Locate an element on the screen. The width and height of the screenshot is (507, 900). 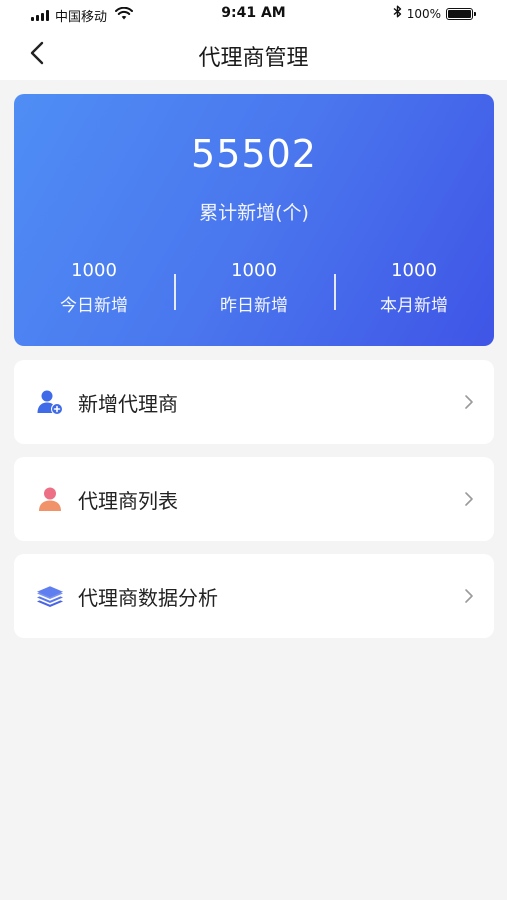
menu-item-label: 代理商列表 is located at coordinates (128, 500).